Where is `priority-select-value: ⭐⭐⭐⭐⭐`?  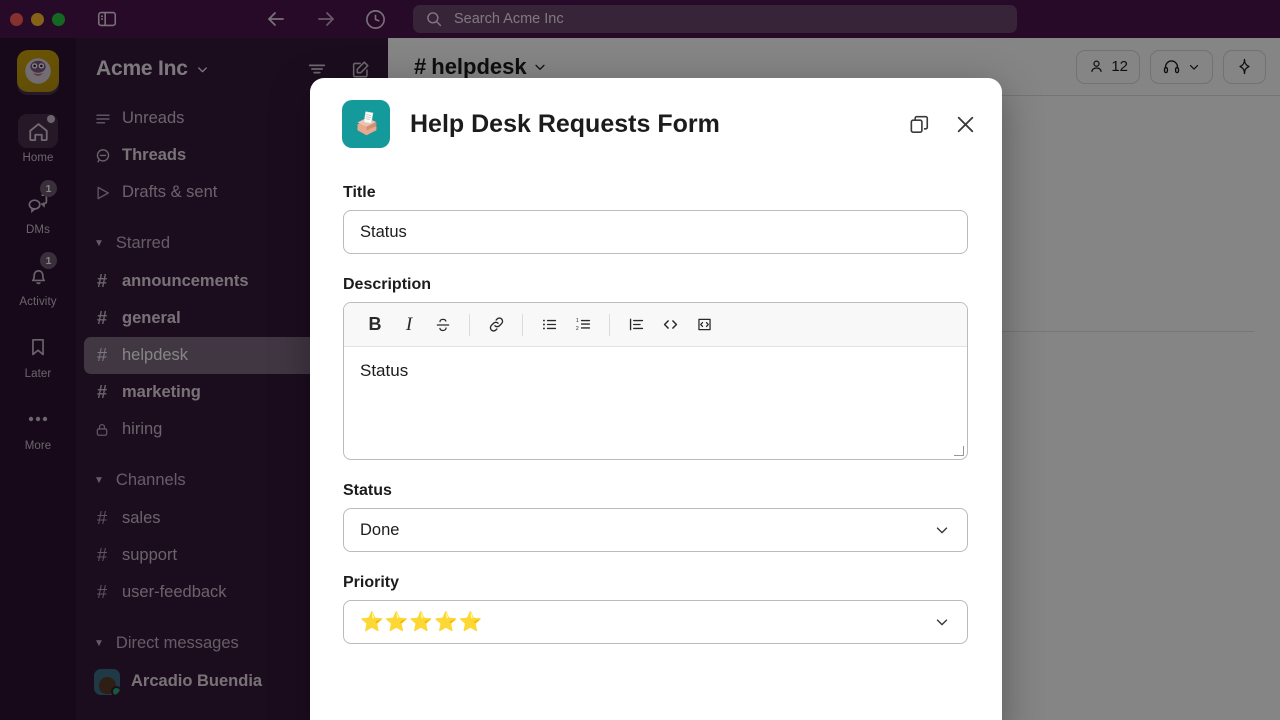 priority-select-value: ⭐⭐⭐⭐⭐ is located at coordinates (422, 622).